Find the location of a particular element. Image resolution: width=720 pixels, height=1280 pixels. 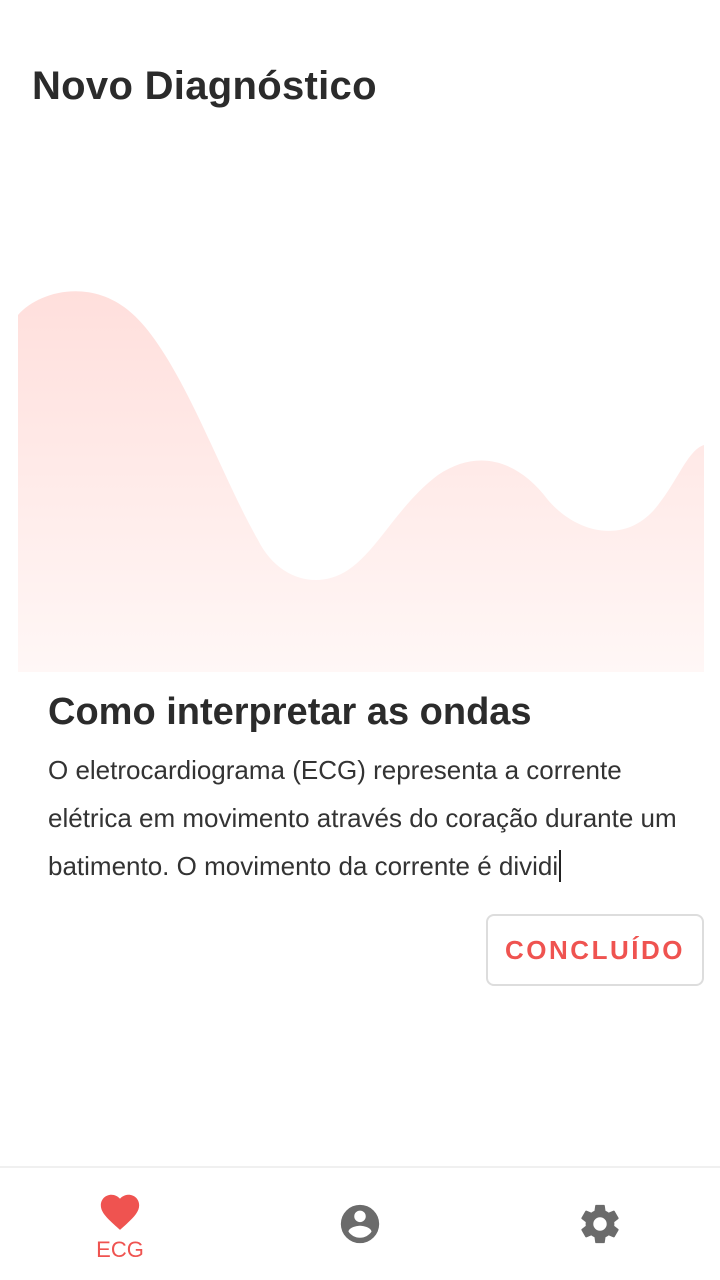

section-title: Como interpretar as ondas is located at coordinates (290, 712).